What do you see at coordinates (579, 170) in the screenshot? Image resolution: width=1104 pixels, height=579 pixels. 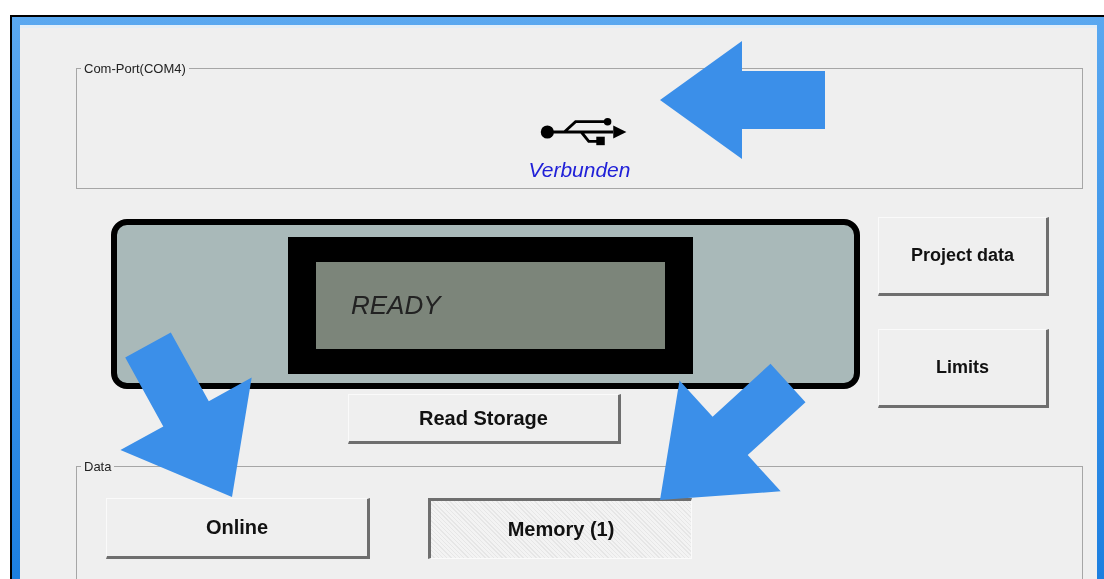 I see `connection-status: Verbunden` at bounding box center [579, 170].